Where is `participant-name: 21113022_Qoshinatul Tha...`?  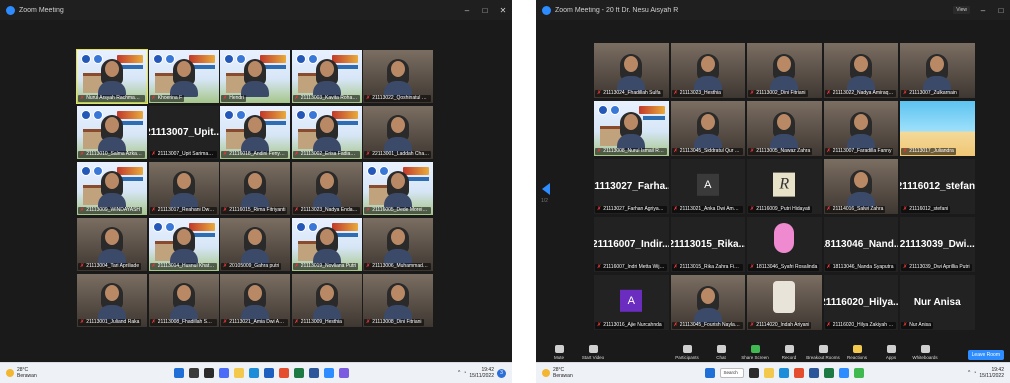 participant-name: 21113022_Qoshinatul Tha... is located at coordinates (402, 98).